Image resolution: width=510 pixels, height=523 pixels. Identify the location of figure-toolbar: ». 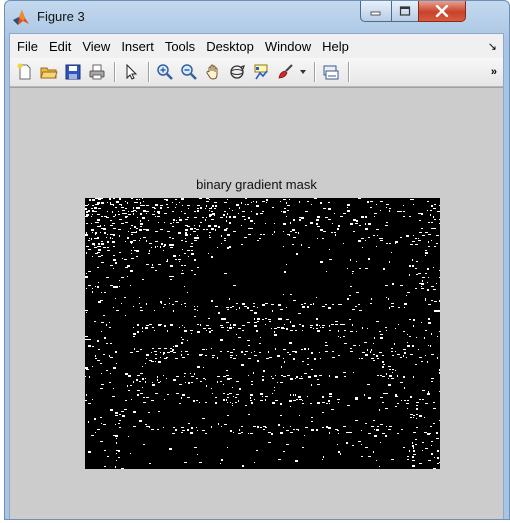
(256, 72).